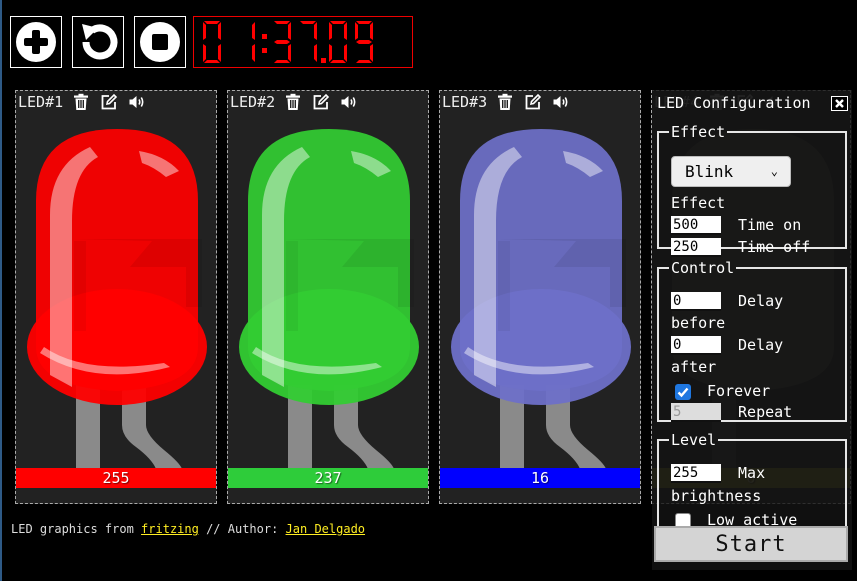  I want to click on delay-before-label: Delay, so click(761, 301).